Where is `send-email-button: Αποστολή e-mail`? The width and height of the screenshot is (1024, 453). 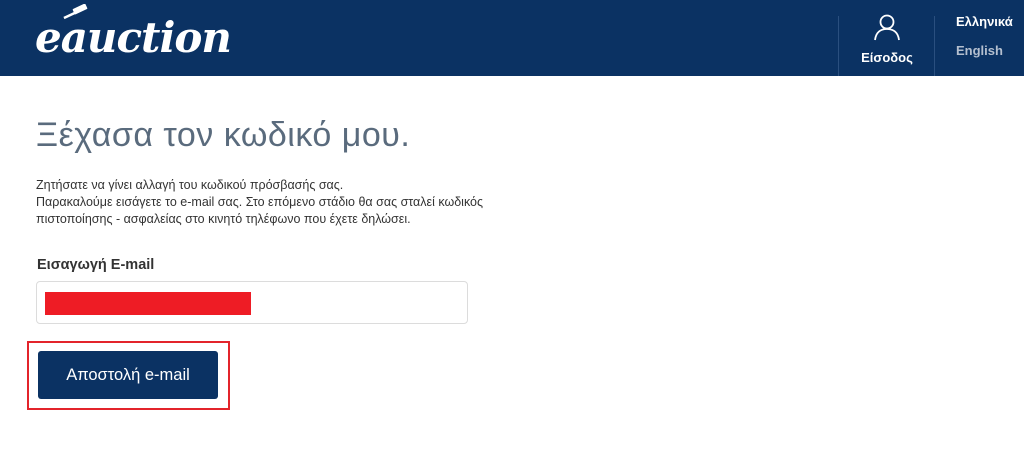 send-email-button: Αποστολή e-mail is located at coordinates (128, 375).